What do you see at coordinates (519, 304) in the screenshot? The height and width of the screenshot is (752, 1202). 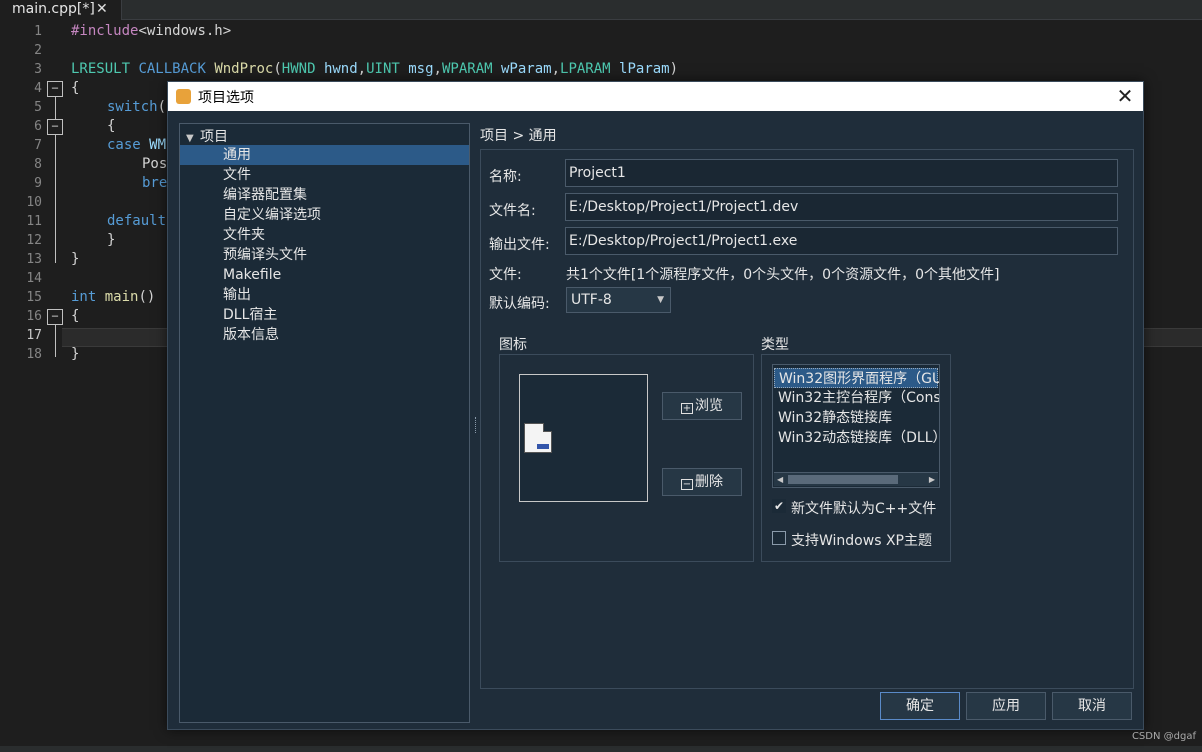 I see `encoding-label: 默认编码:` at bounding box center [519, 304].